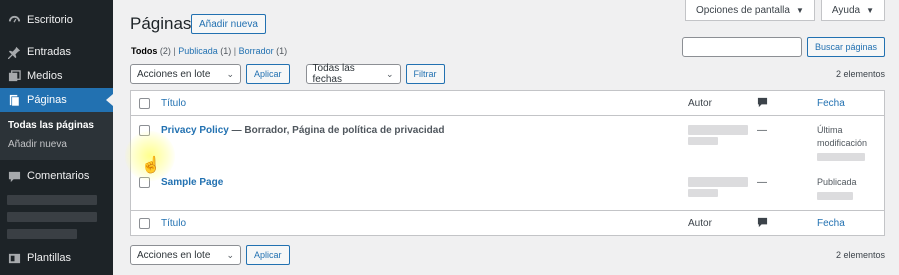 This screenshot has width=899, height=275. I want to click on bulk-actions-select-bottom: Acciones en lote ⌄, so click(185, 255).